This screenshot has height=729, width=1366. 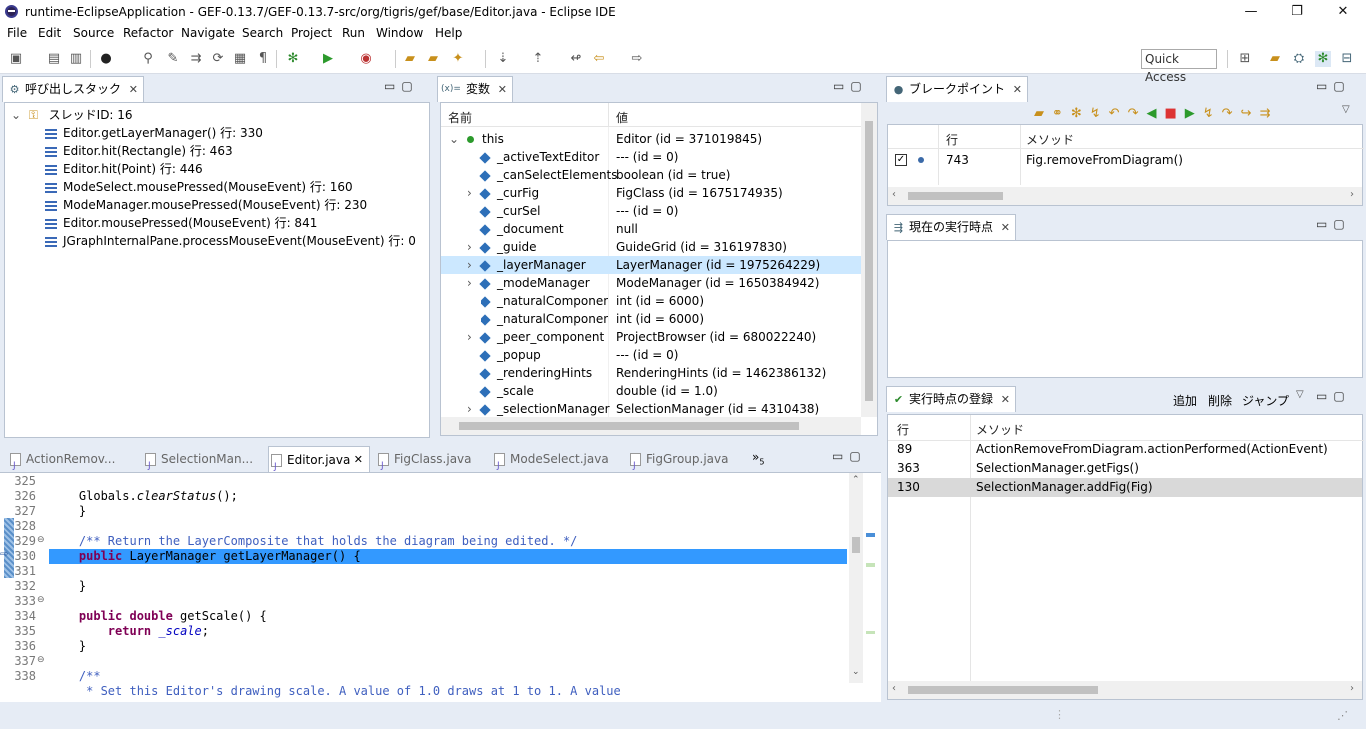 What do you see at coordinates (106, 59) in the screenshot?
I see `account-icon: ●` at bounding box center [106, 59].